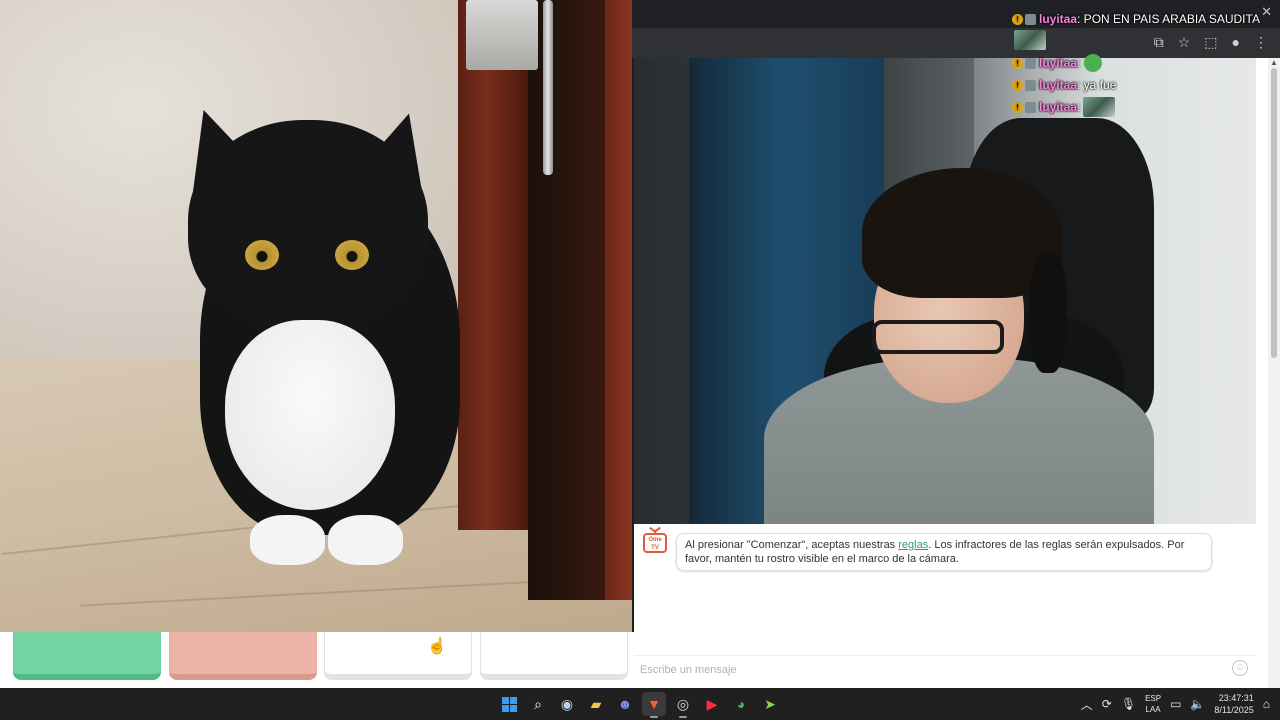 The height and width of the screenshot is (720, 1280). Describe the element at coordinates (741, 704) in the screenshot. I see `chrome-icon: ◕` at that location.